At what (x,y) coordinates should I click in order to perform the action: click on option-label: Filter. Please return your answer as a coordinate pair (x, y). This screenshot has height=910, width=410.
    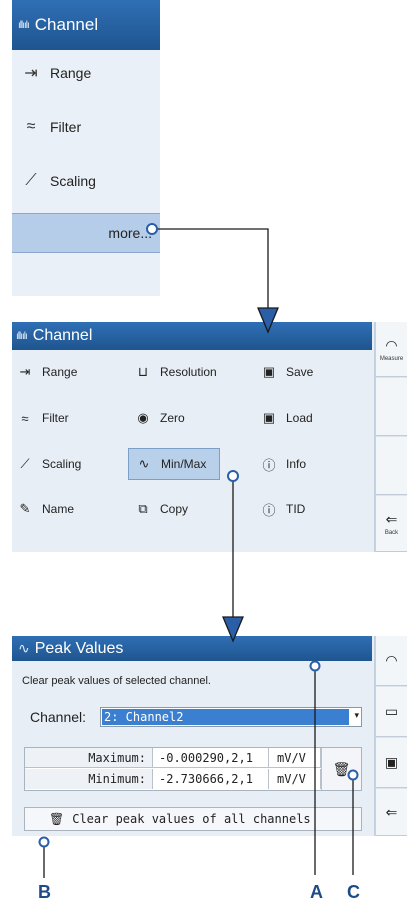
    Looking at the image, I should click on (55, 418).